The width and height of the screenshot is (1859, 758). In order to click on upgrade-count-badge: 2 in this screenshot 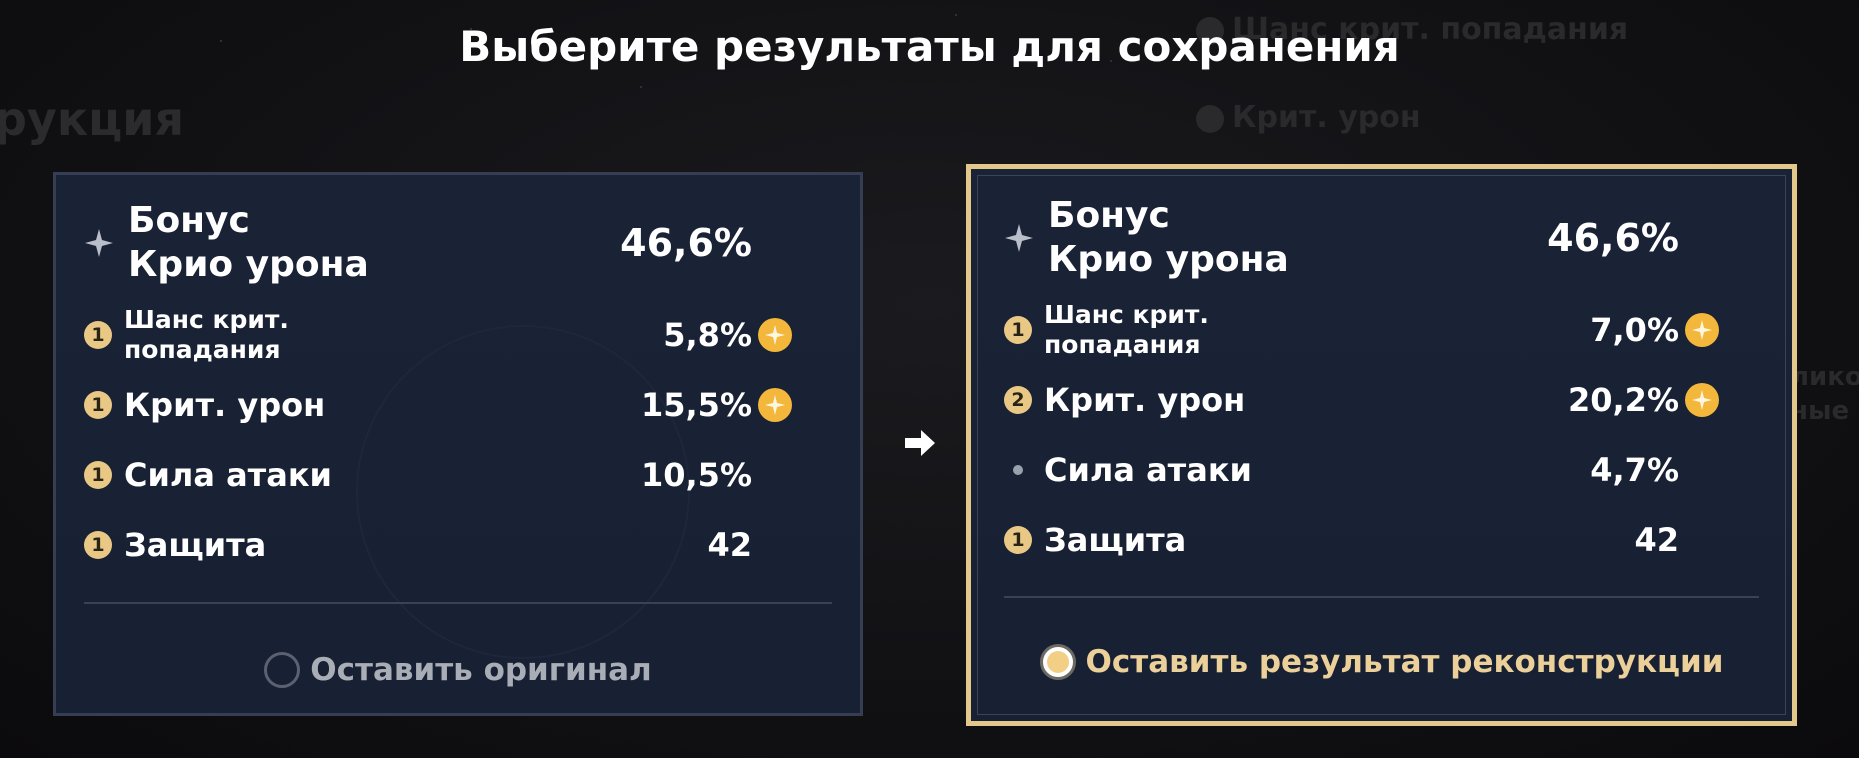, I will do `click(1018, 400)`.